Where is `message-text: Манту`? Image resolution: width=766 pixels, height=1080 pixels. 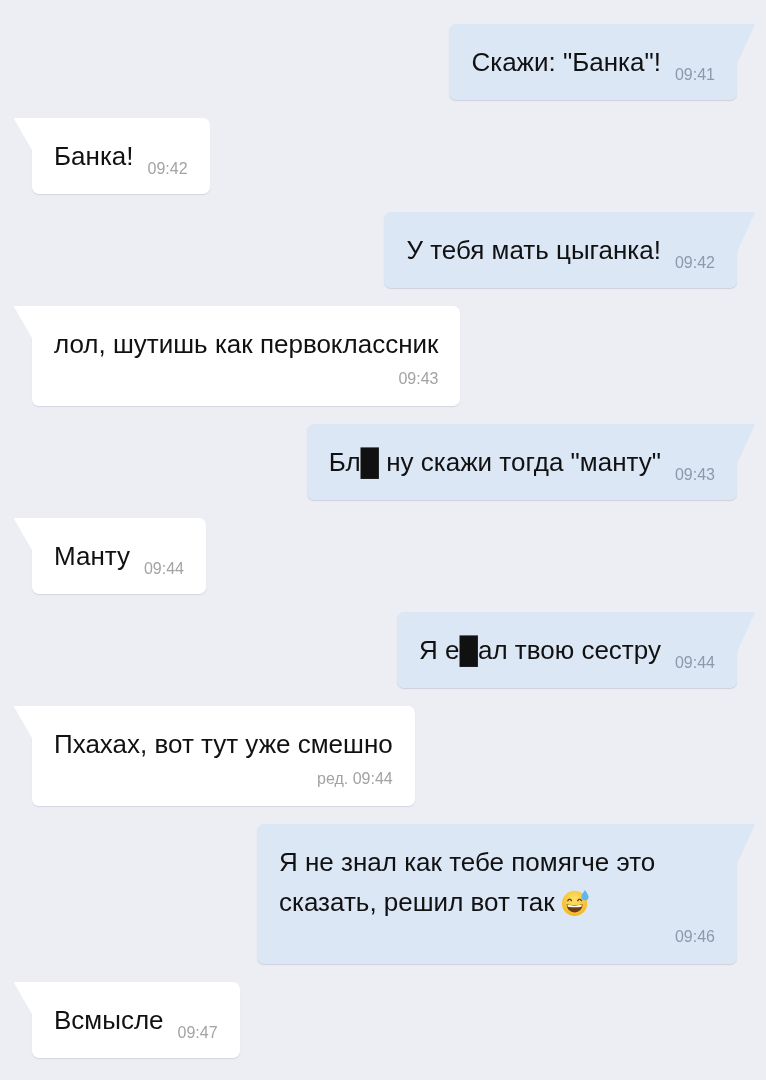 message-text: Манту is located at coordinates (92, 556).